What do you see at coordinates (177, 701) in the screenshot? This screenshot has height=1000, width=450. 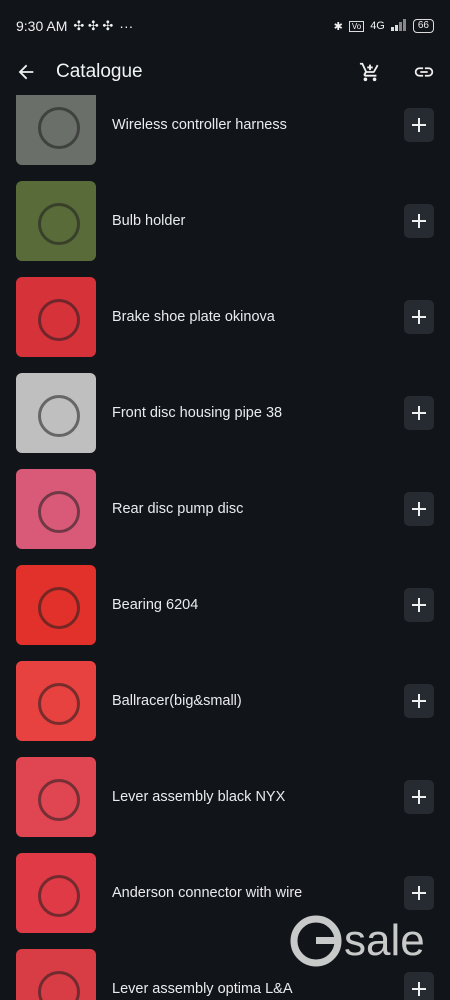 I see `product-name: Ballracer(big&small)` at bounding box center [177, 701].